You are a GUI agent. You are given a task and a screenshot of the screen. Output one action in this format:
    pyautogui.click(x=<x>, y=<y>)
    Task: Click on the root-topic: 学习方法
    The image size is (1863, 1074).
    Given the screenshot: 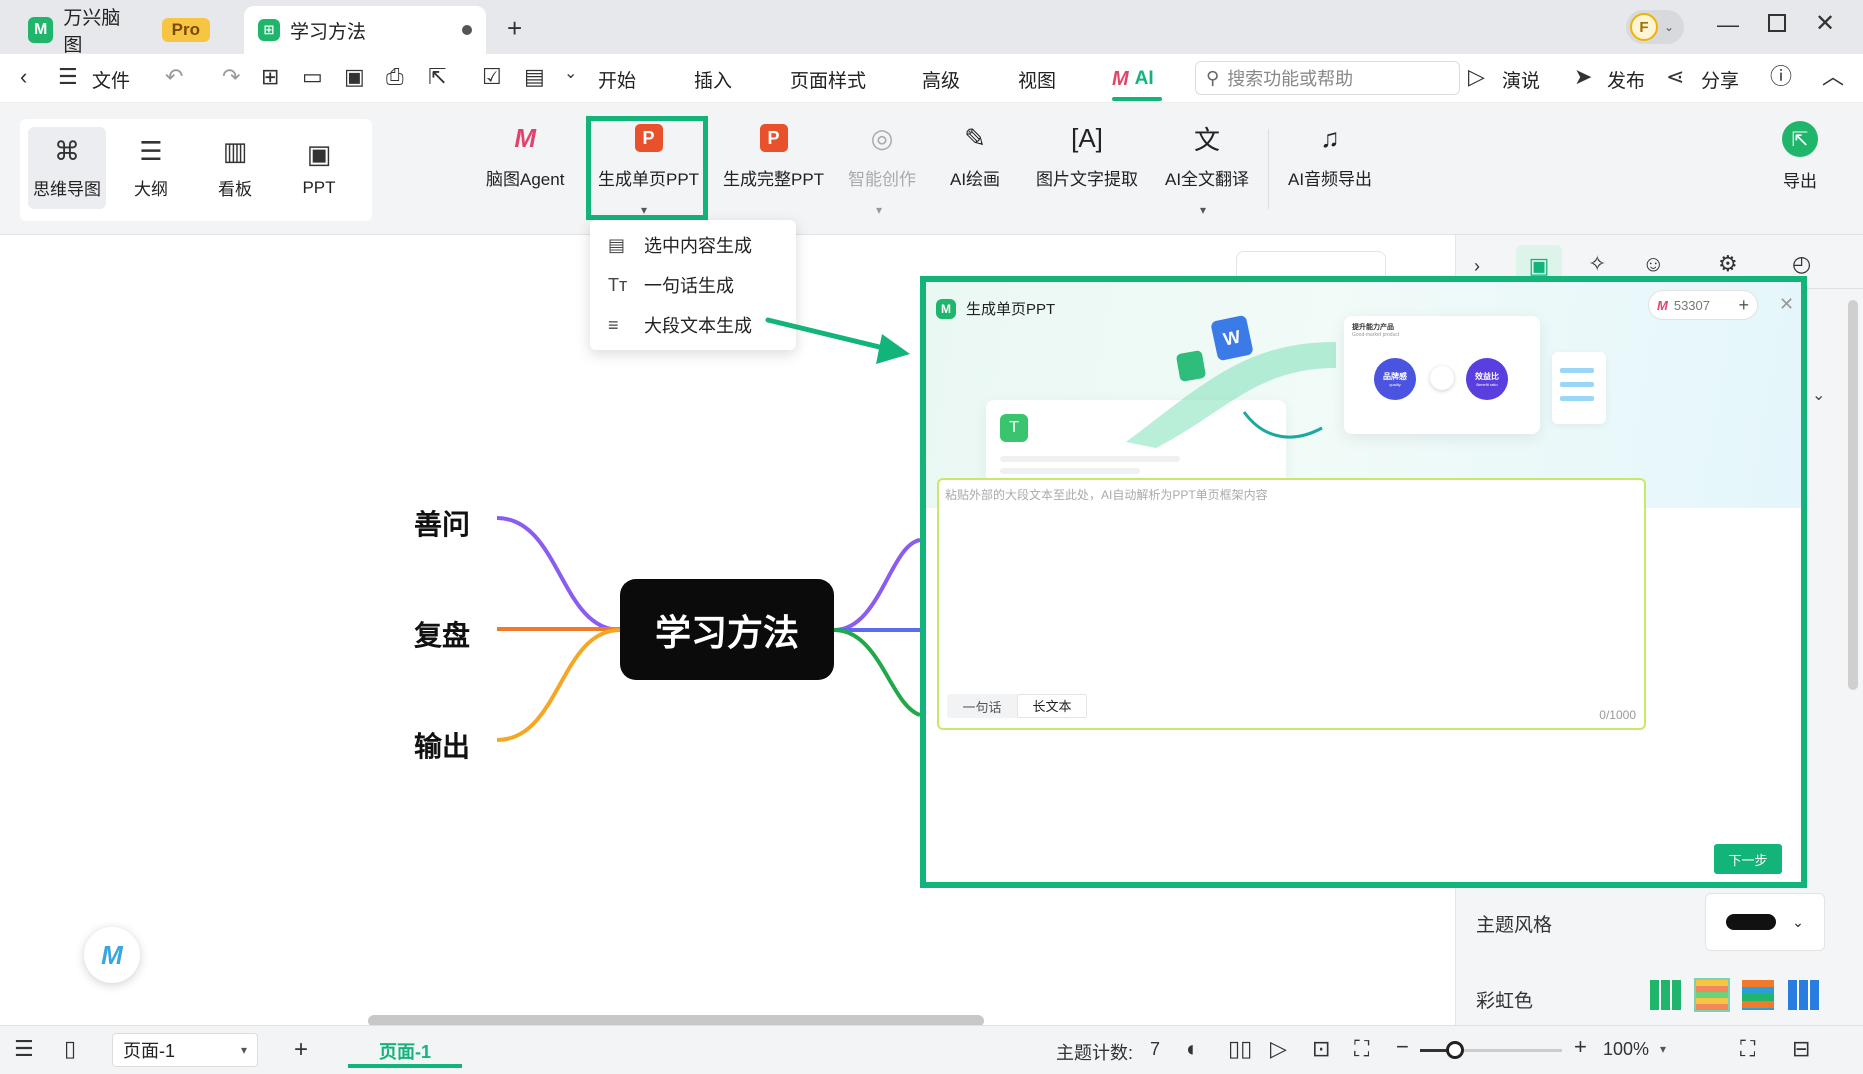 What is the action you would take?
    pyautogui.click(x=727, y=629)
    